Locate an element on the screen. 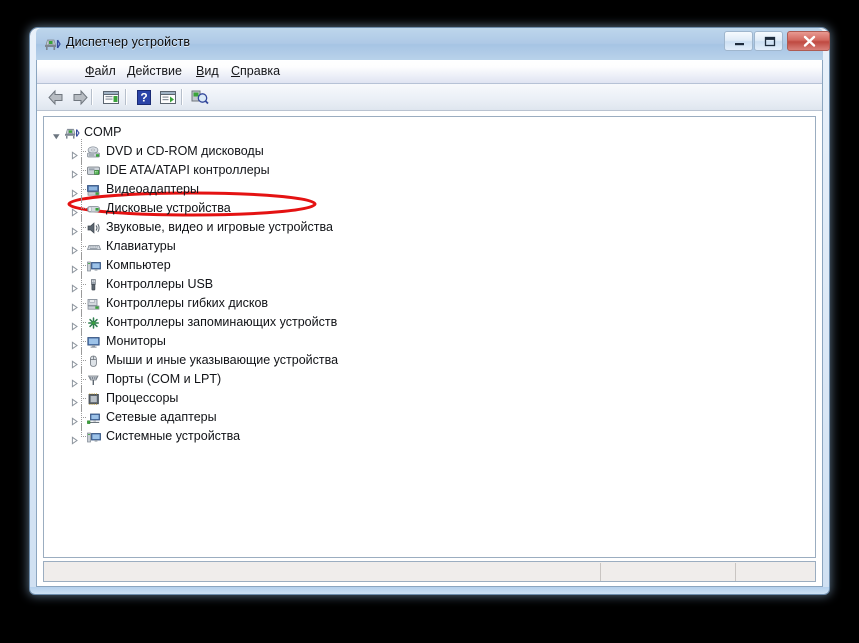 This screenshot has height=643, width=859. disk-drive-icon is located at coordinates (94, 209).